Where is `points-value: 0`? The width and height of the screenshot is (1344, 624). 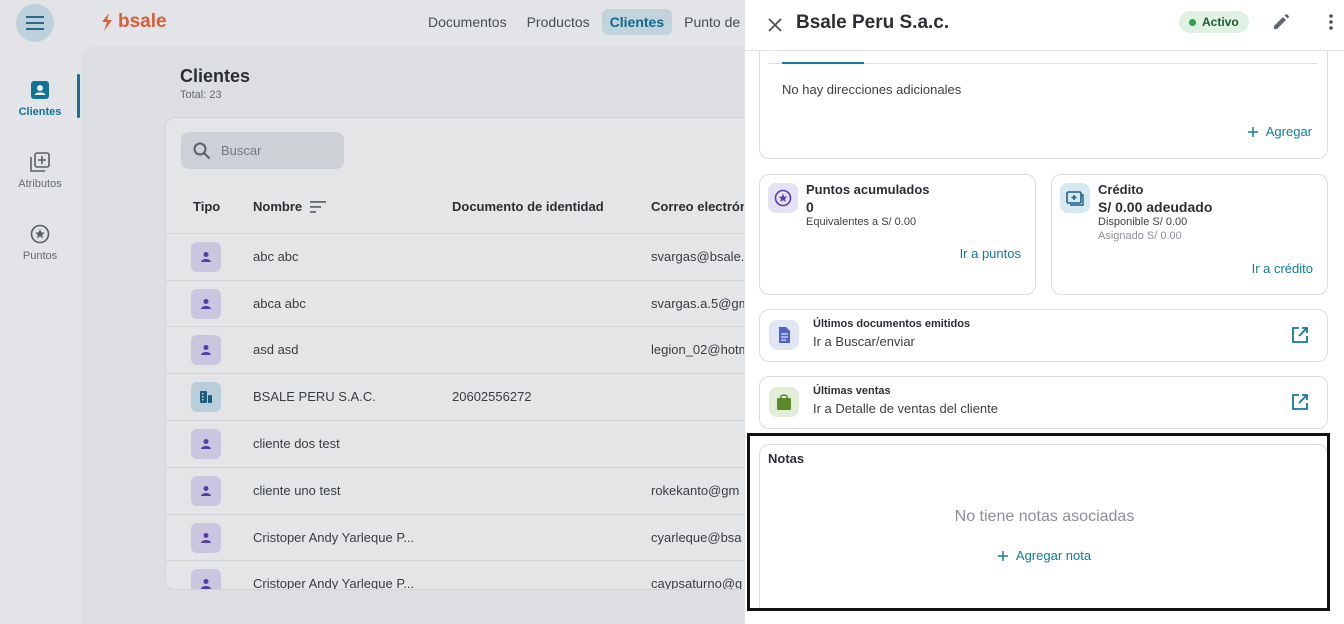
points-value: 0 is located at coordinates (810, 207).